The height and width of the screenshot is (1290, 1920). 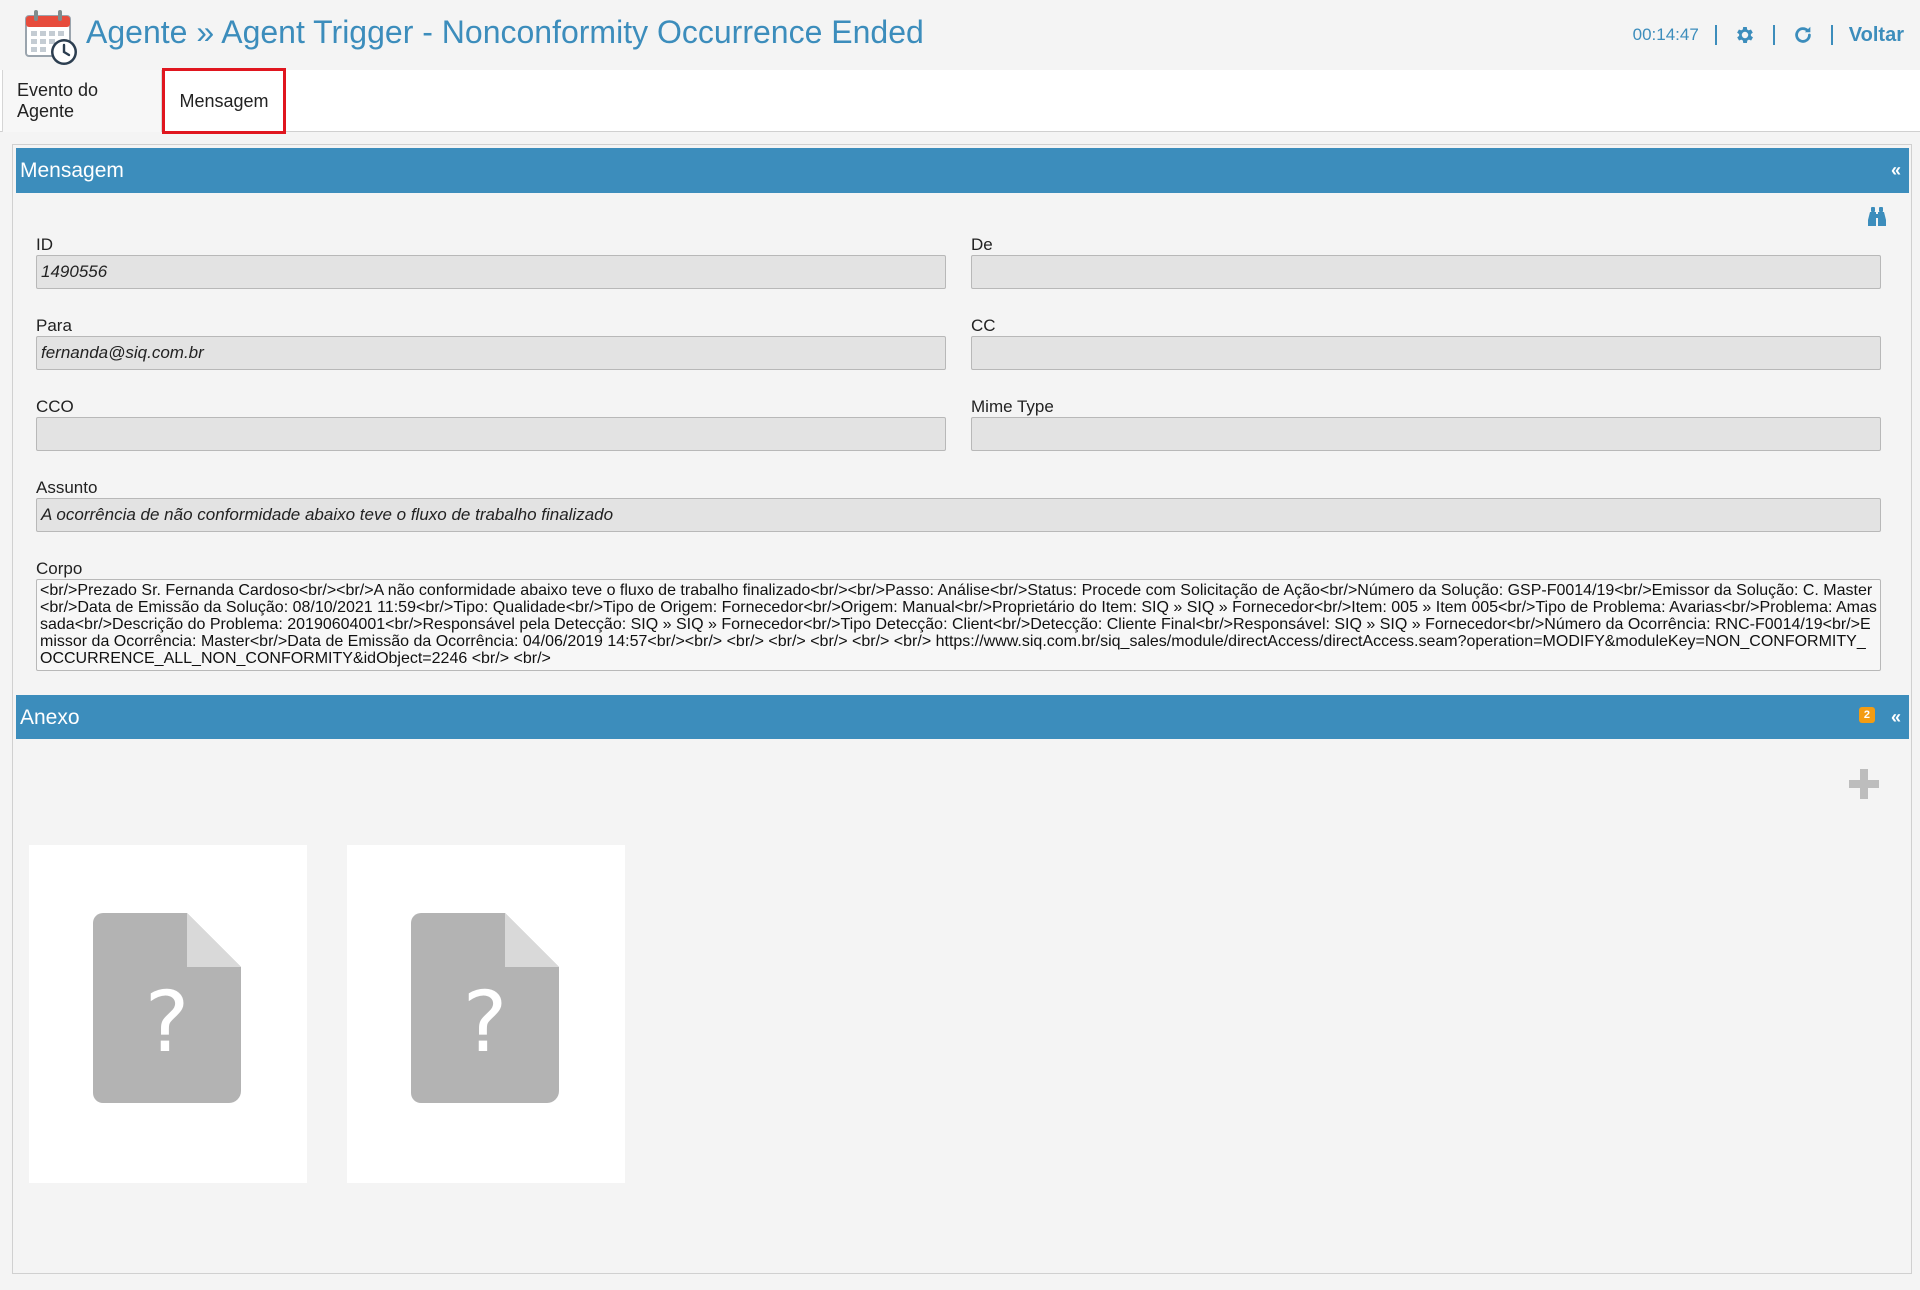 What do you see at coordinates (491, 434) in the screenshot?
I see `cco-field` at bounding box center [491, 434].